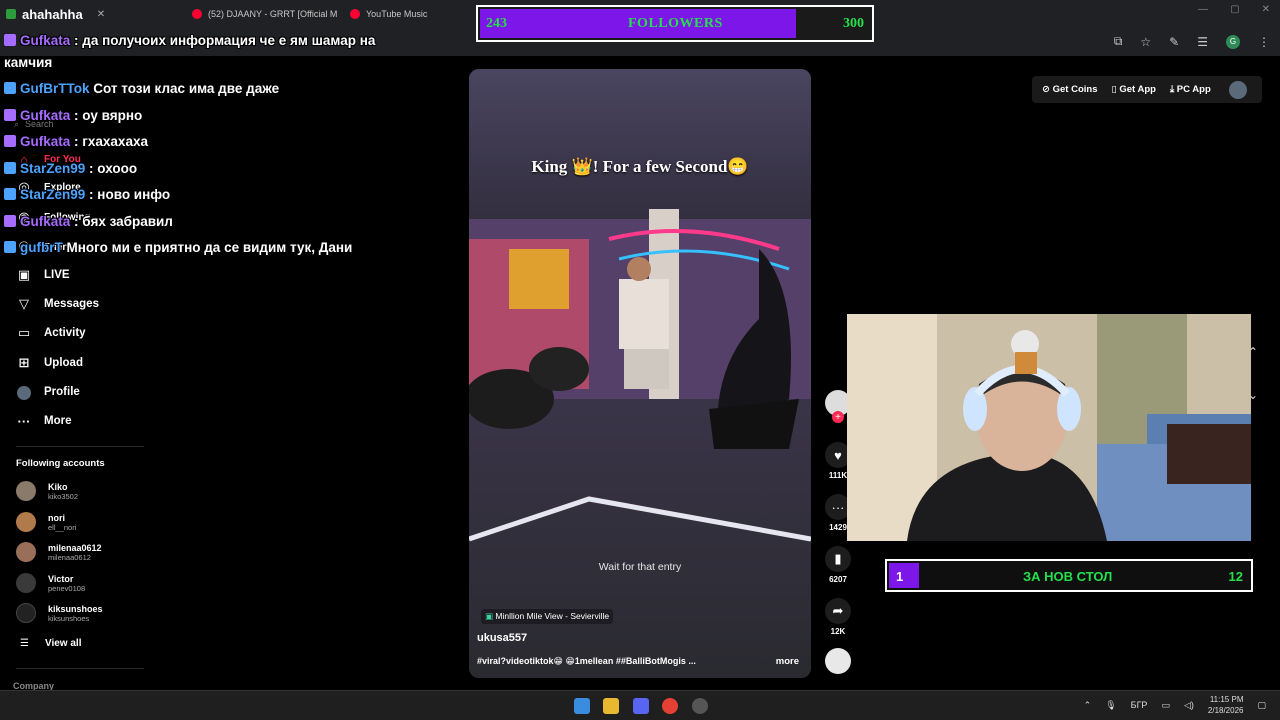 The height and width of the screenshot is (720, 1280). I want to click on share-button: ➦ 12K, so click(838, 617).